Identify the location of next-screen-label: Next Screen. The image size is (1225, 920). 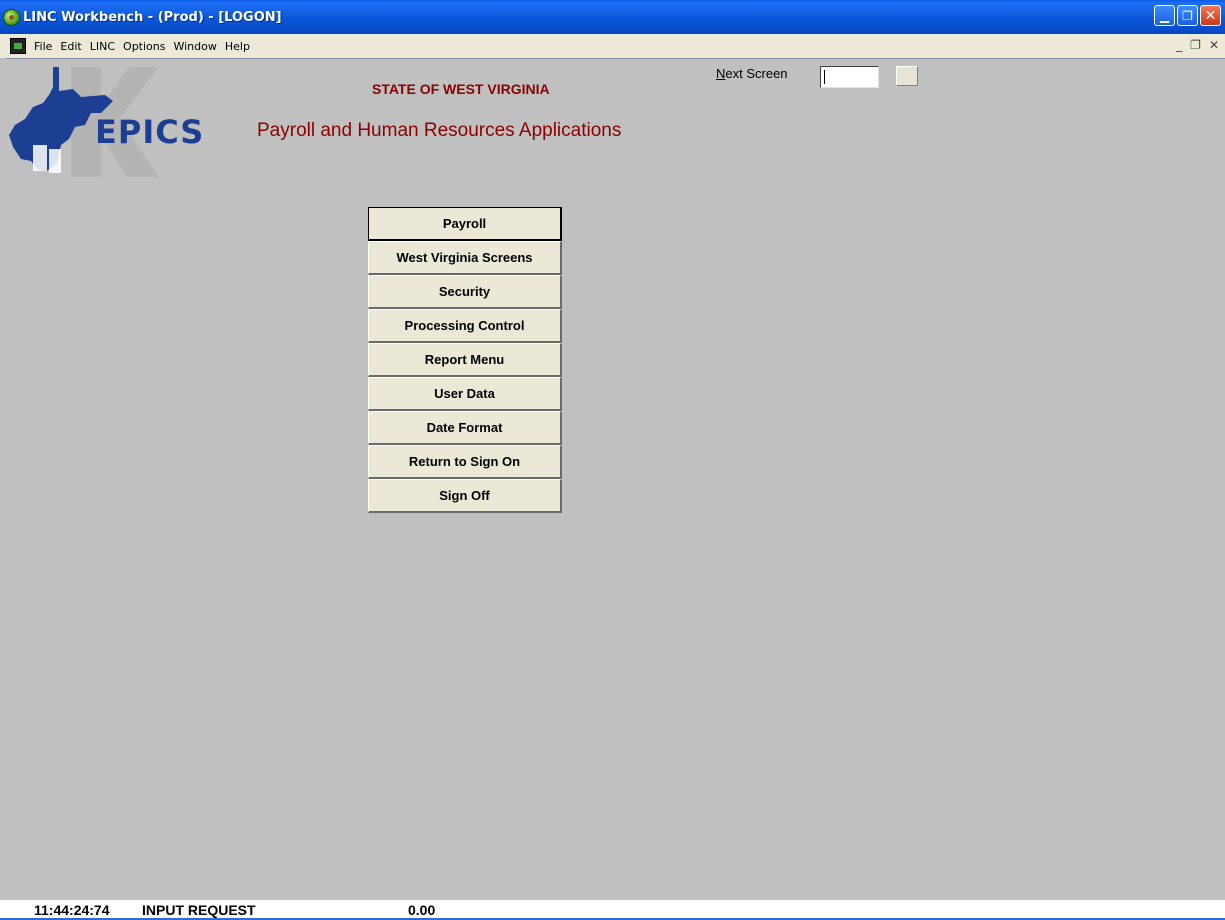
(752, 73).